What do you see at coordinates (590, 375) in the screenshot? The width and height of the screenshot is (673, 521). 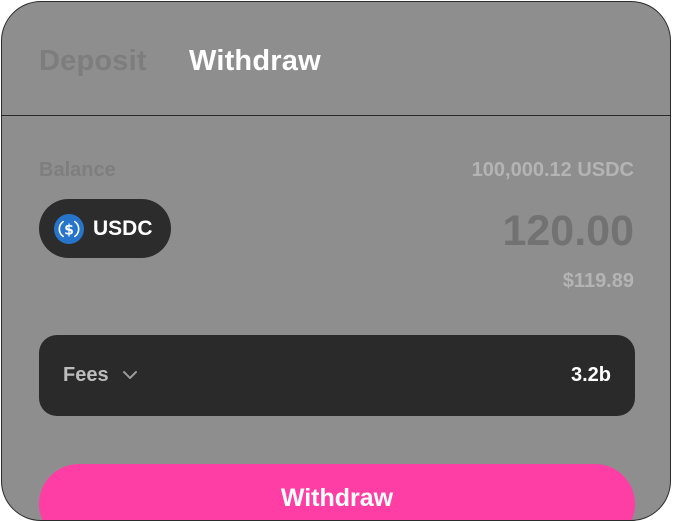 I see `fees-value: 3.2b` at bounding box center [590, 375].